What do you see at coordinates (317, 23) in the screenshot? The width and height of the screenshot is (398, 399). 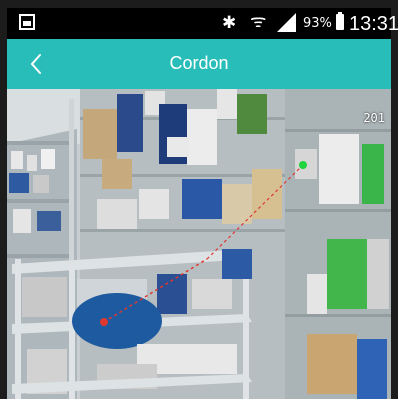 I see `battery-percent: 93%` at bounding box center [317, 23].